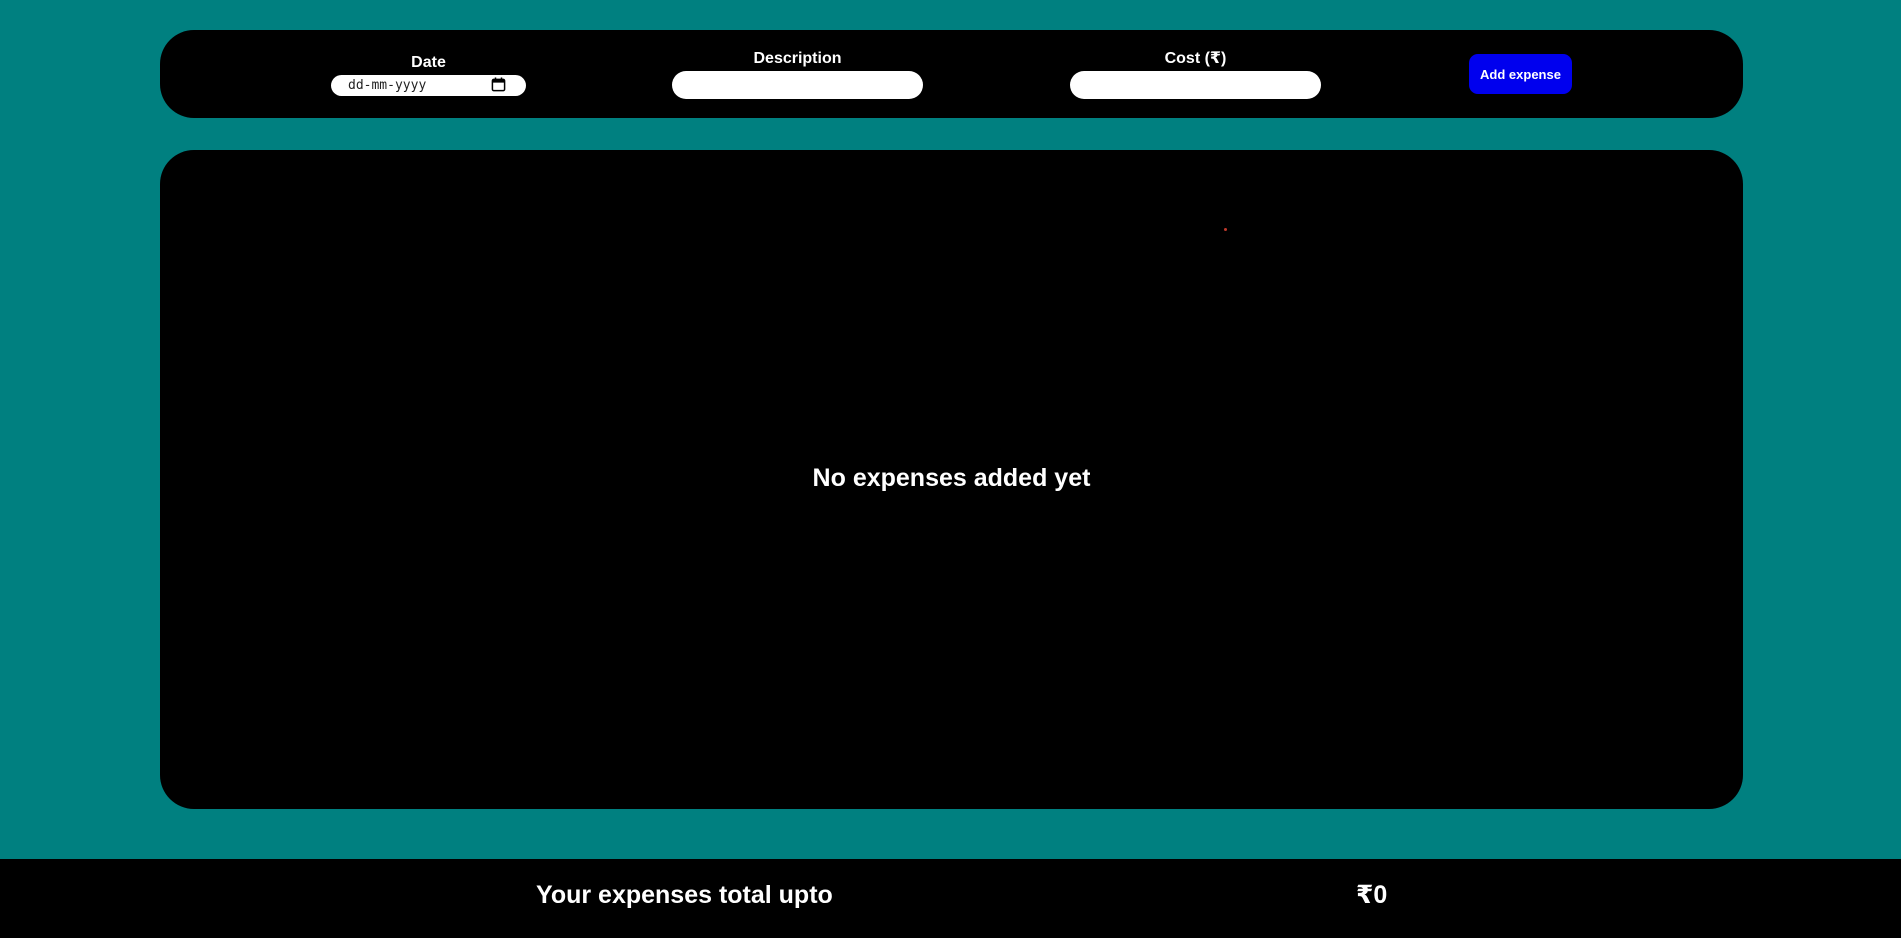  I want to click on cost-label: Cost (₹), so click(1195, 58).